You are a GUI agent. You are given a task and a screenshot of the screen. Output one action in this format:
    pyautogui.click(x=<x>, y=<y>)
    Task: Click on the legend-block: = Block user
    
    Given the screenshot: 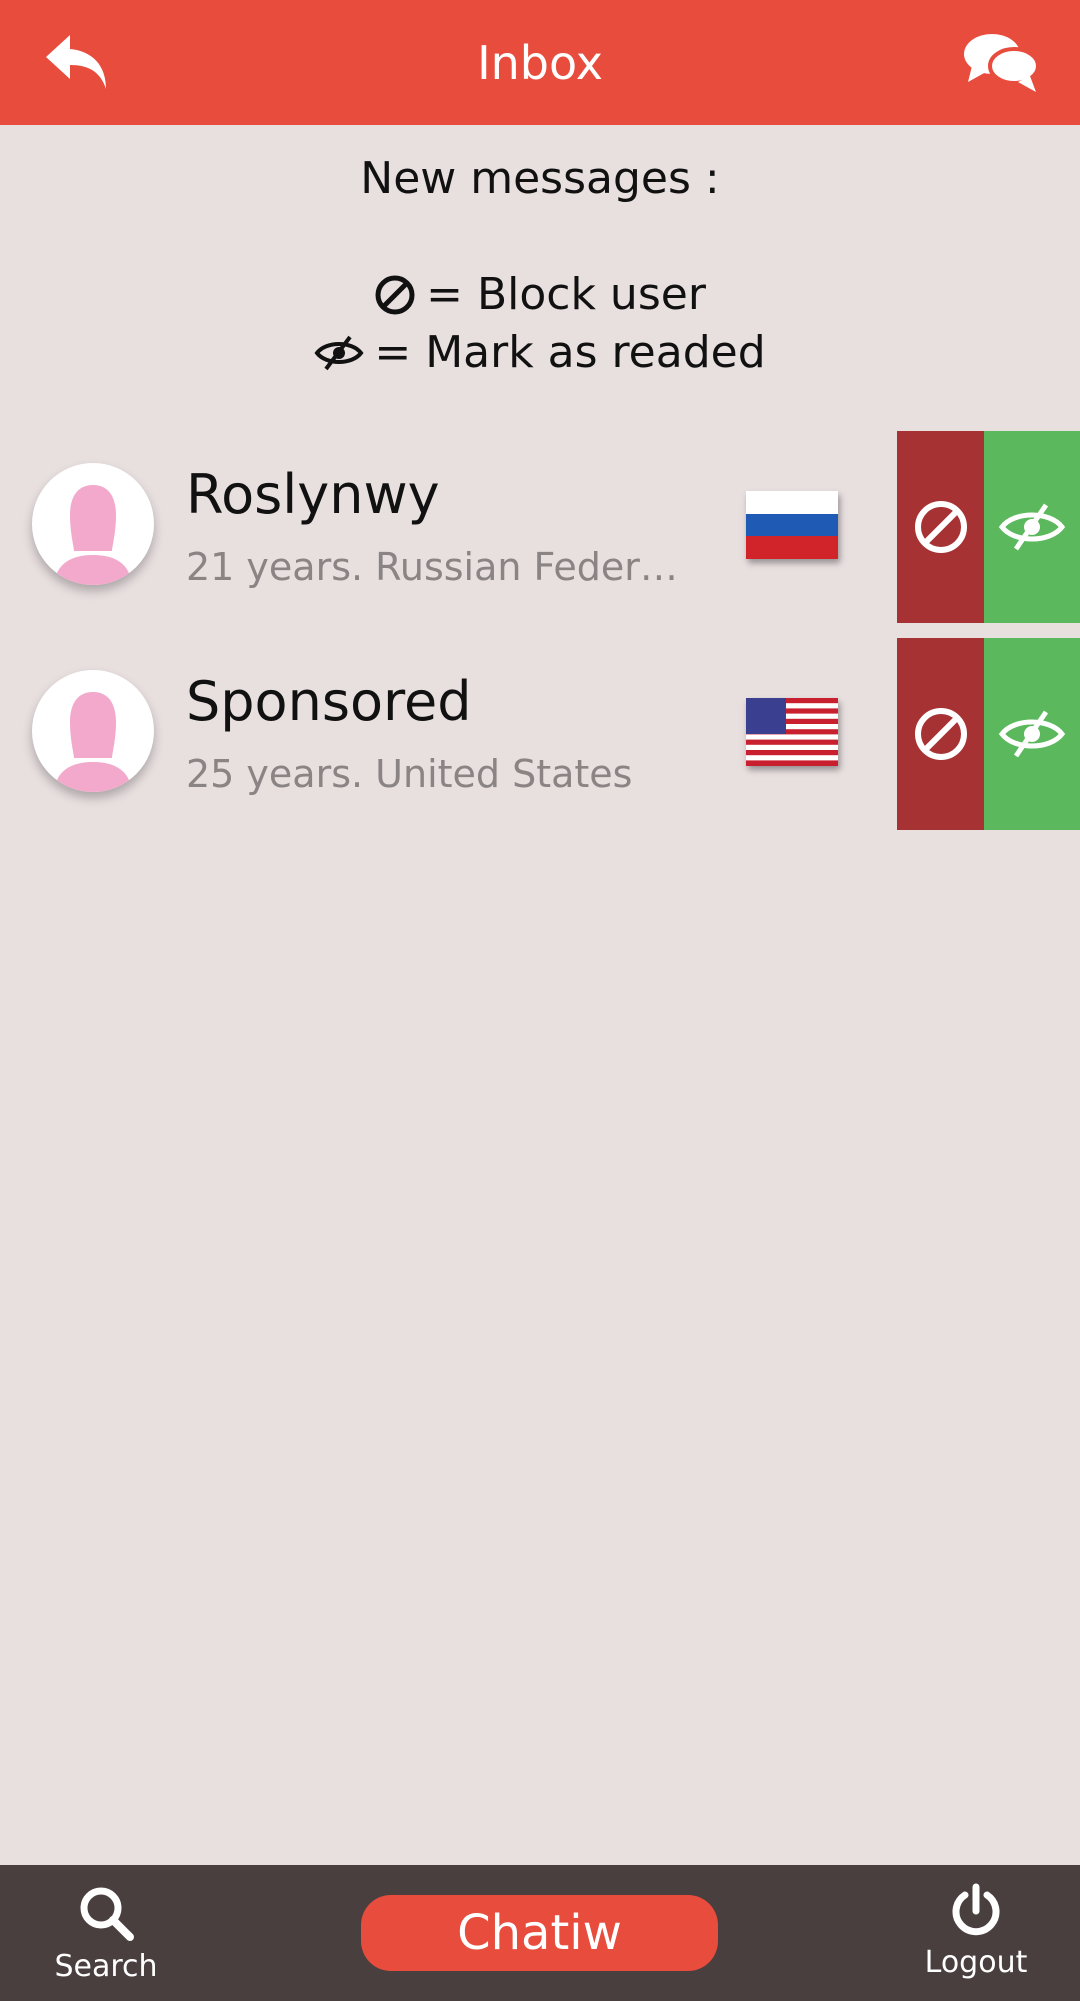 What is the action you would take?
    pyautogui.click(x=540, y=295)
    